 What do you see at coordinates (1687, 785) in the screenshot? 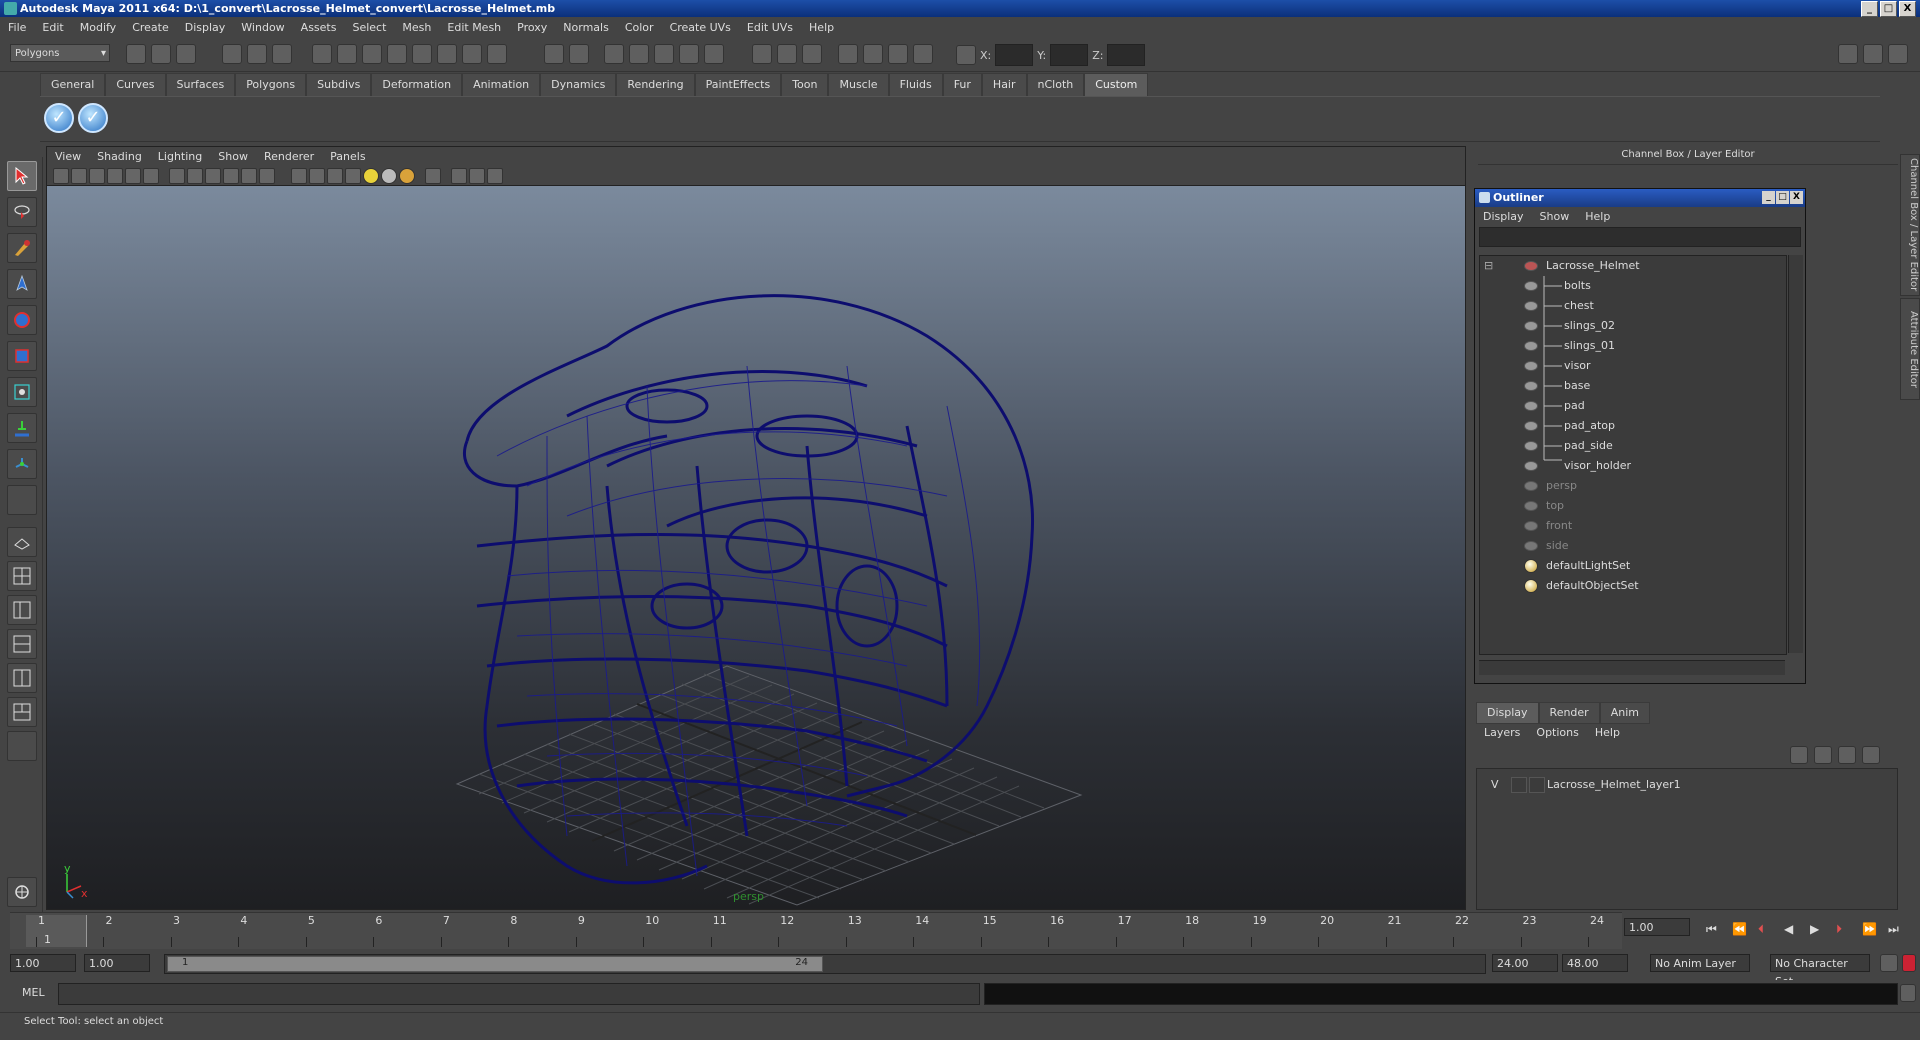
I see `layer-row: V Lacrosse_Helmet_layer1` at bounding box center [1687, 785].